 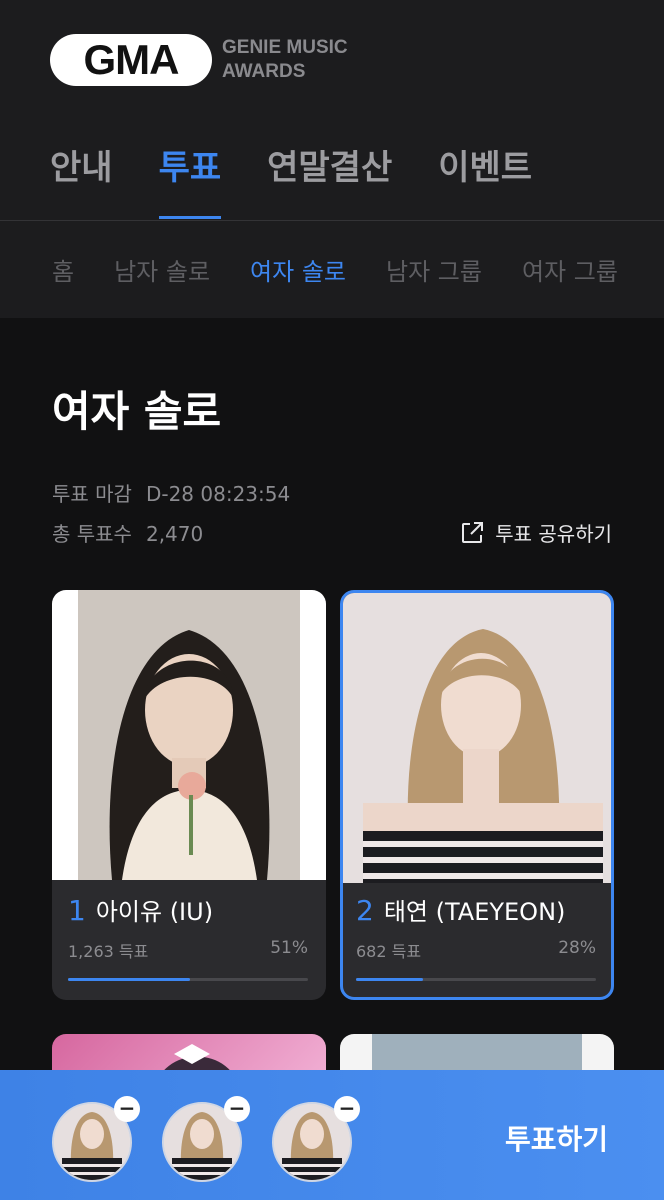 I want to click on candidate-votes: 1,263 득표, so click(x=108, y=950).